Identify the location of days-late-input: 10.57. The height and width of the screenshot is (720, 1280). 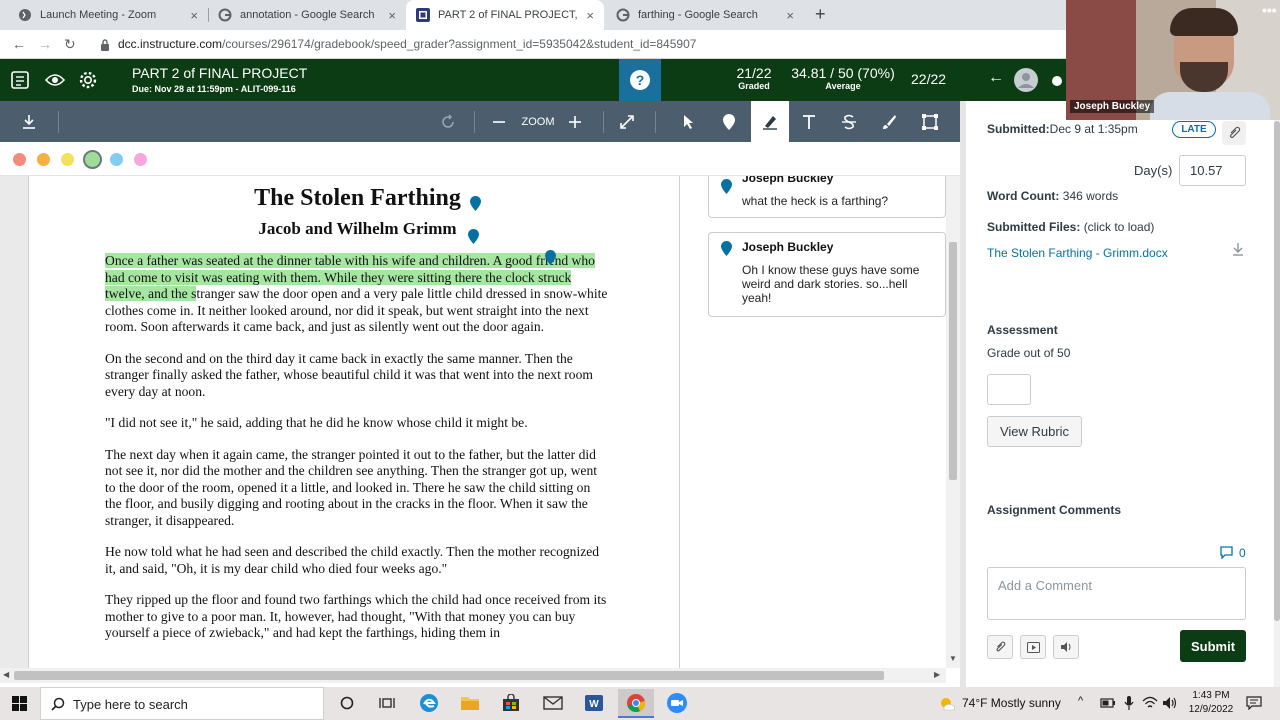
(1212, 170).